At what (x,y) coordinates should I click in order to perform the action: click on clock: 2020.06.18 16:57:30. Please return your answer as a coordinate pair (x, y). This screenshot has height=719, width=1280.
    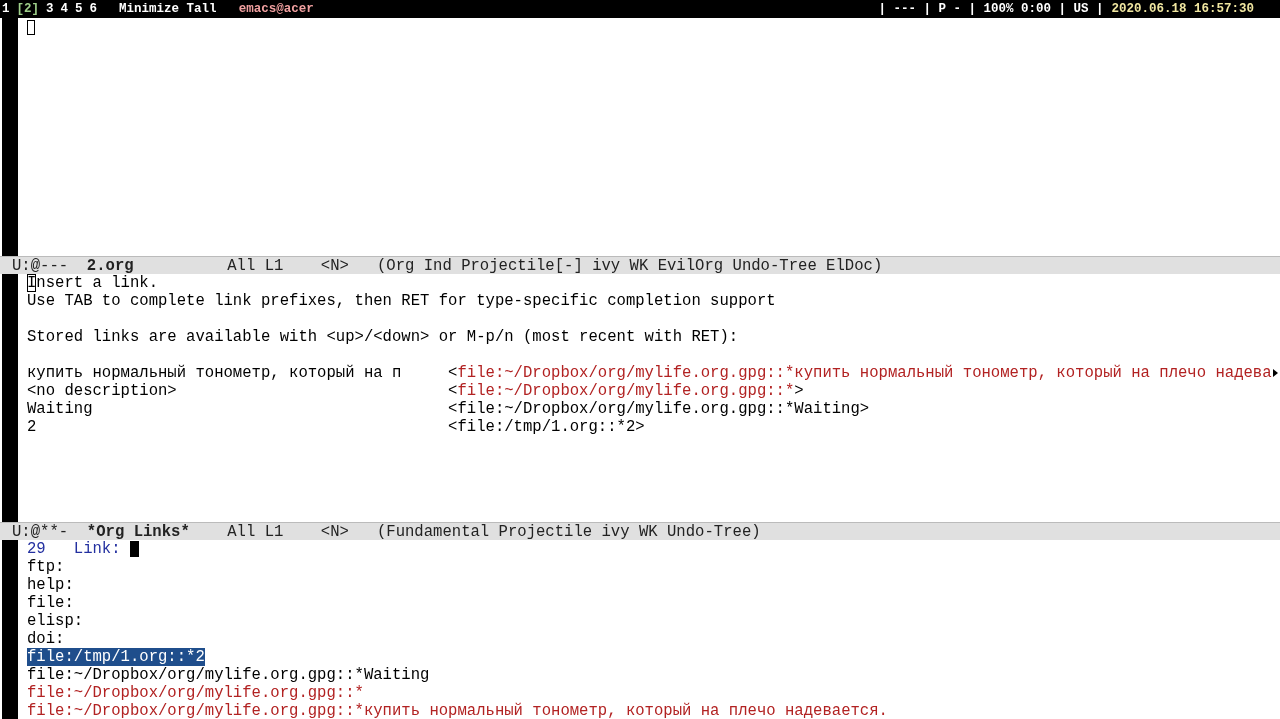
    Looking at the image, I should click on (1182, 9).